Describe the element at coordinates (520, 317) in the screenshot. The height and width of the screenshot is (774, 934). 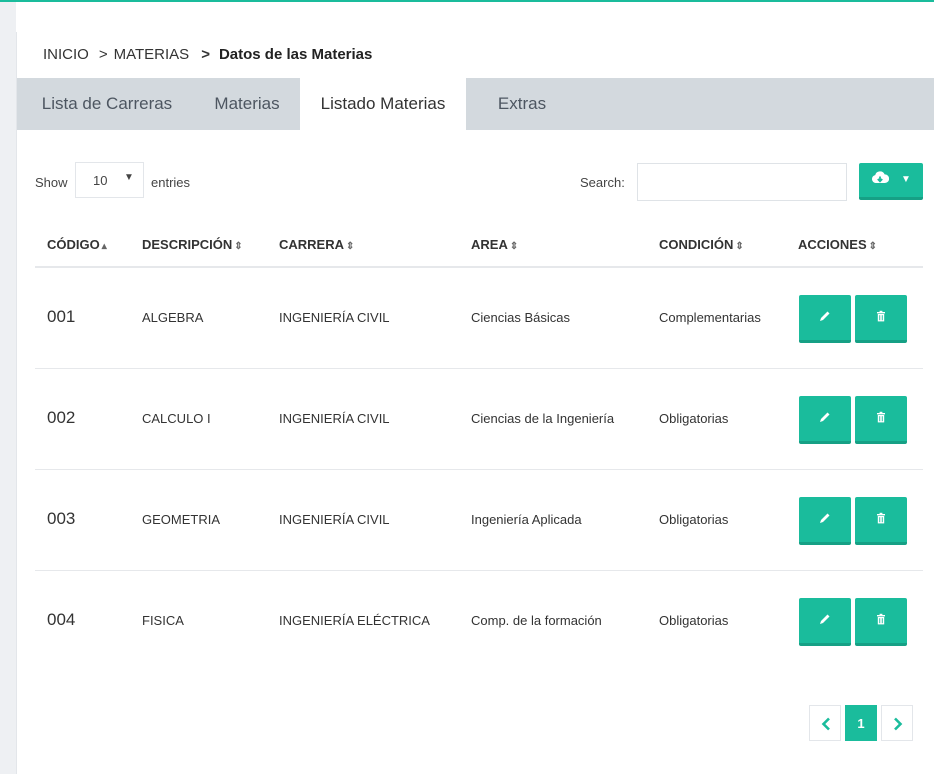
I see `cell-area: Ciencias Básicas` at that location.